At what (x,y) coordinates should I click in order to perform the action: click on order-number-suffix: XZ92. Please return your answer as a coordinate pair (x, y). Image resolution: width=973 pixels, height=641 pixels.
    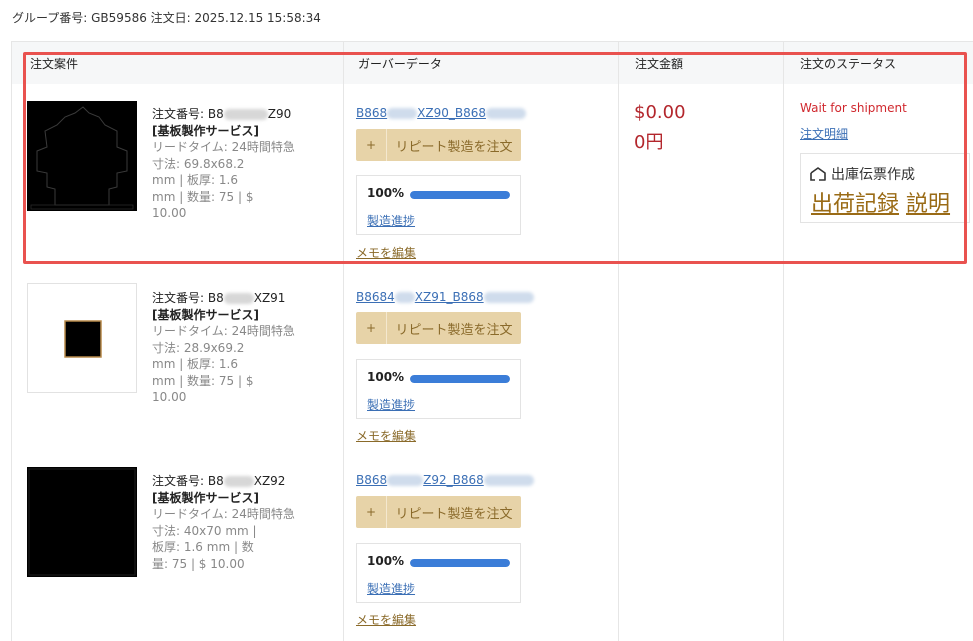
    Looking at the image, I should click on (269, 481).